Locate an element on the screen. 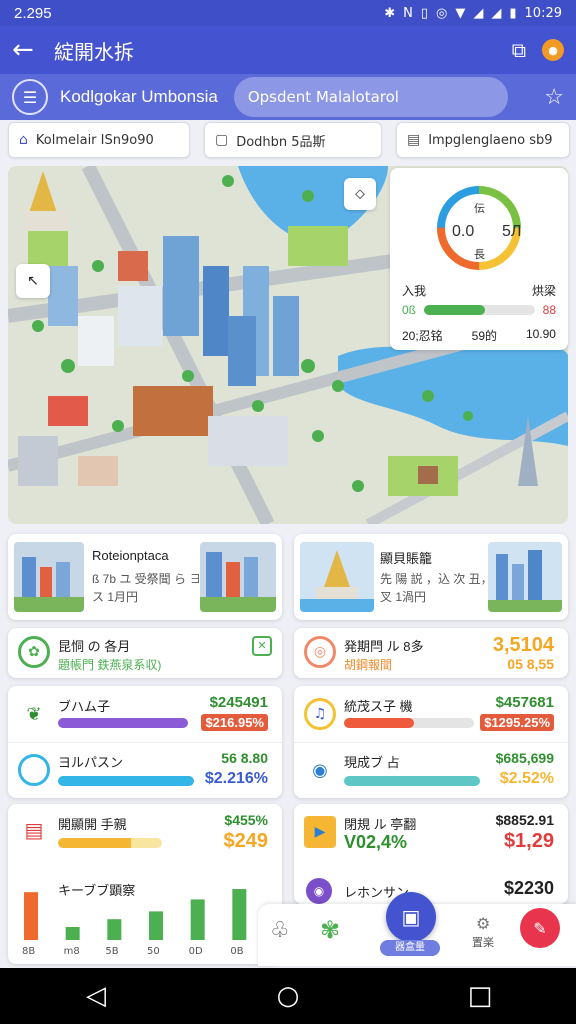 The height and width of the screenshot is (1024, 576). gauge-card: 0.0 5Л 伝 長 入我 烘梁 0ß 88 20;忍铭 59的 10.90 is located at coordinates (479, 259).